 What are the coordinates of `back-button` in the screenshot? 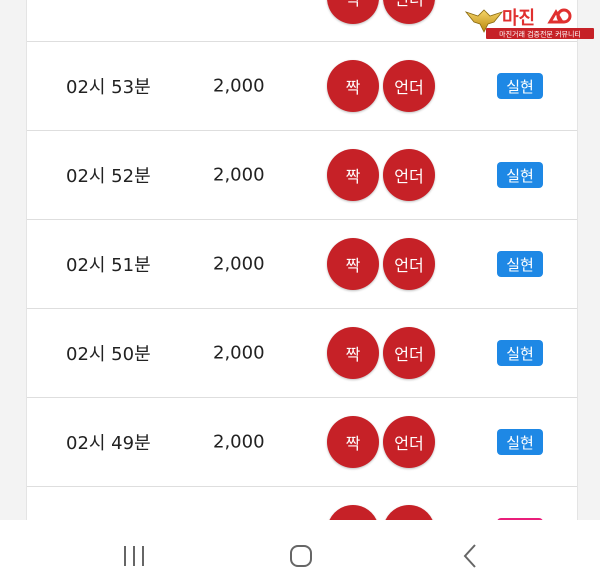 It's located at (470, 556).